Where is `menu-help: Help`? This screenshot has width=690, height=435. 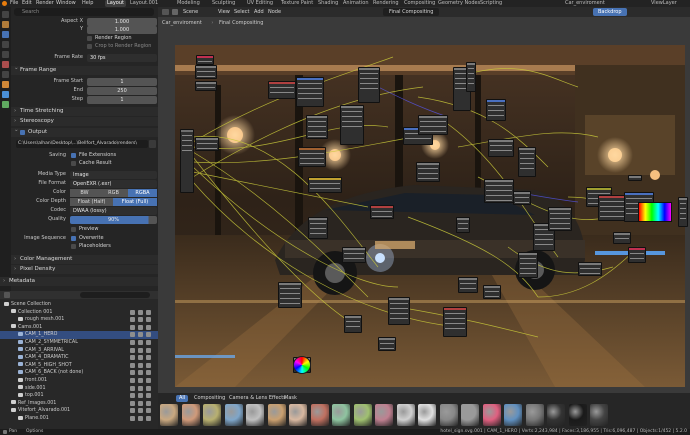
menu-help: Help is located at coordinates (87, 3).